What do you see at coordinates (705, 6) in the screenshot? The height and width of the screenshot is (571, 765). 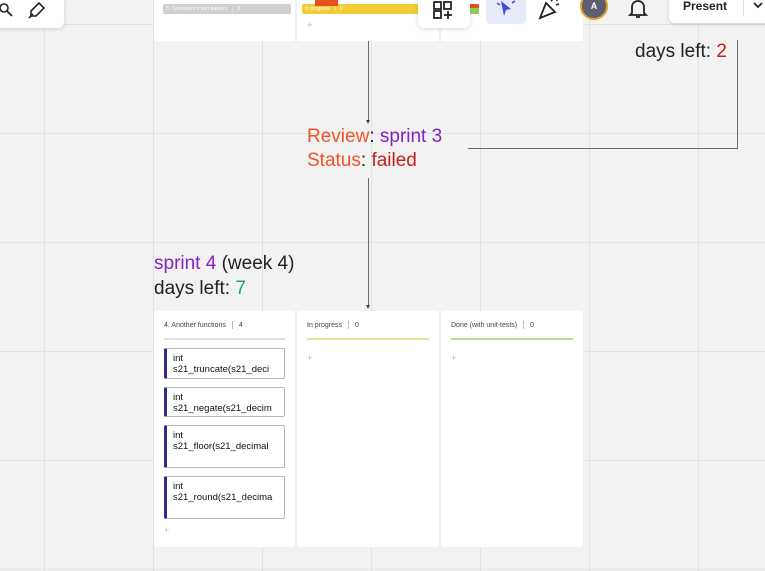 I see `present-button: Present` at bounding box center [705, 6].